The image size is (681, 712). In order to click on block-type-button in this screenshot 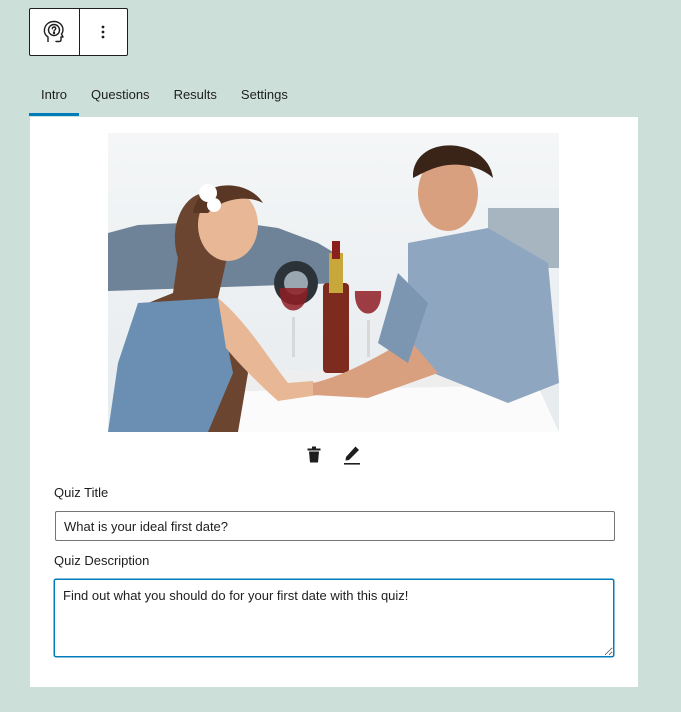, I will do `click(54, 32)`.